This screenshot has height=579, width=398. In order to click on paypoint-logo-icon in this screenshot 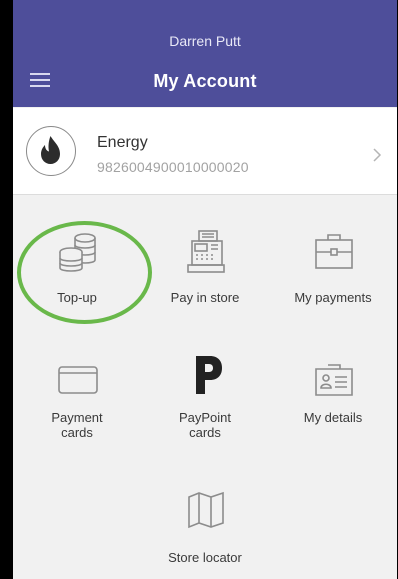, I will do `click(209, 375)`.